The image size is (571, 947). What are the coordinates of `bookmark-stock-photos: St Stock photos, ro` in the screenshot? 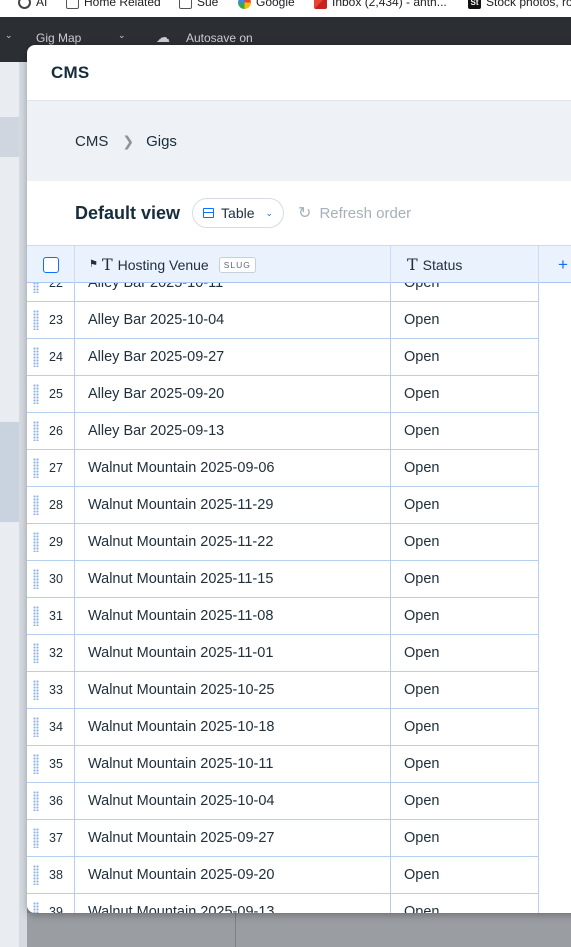 It's located at (519, 4).